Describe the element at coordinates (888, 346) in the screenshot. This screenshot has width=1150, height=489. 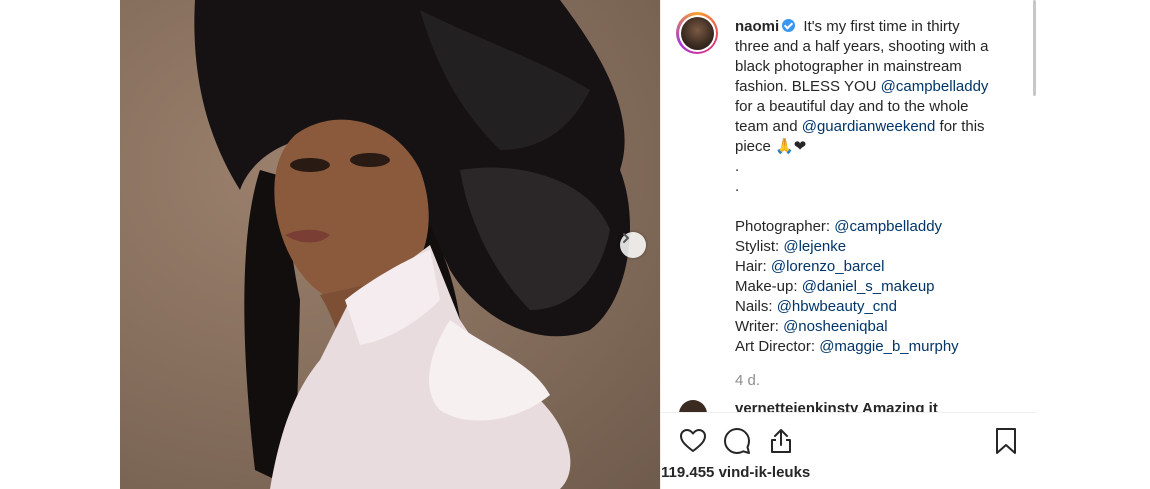
I see `mention-link: @maggie_b_murphy` at that location.